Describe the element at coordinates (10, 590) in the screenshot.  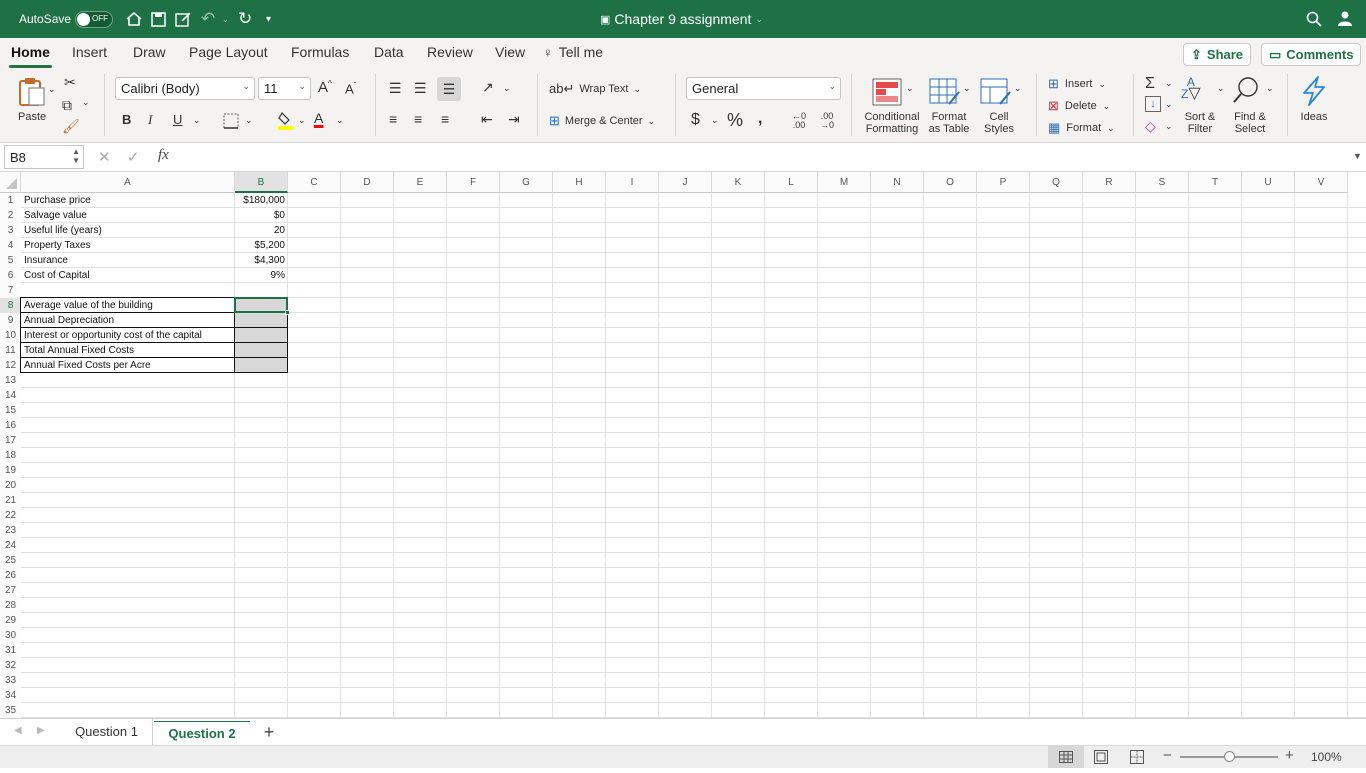
I see `row-header-27: 27` at that location.